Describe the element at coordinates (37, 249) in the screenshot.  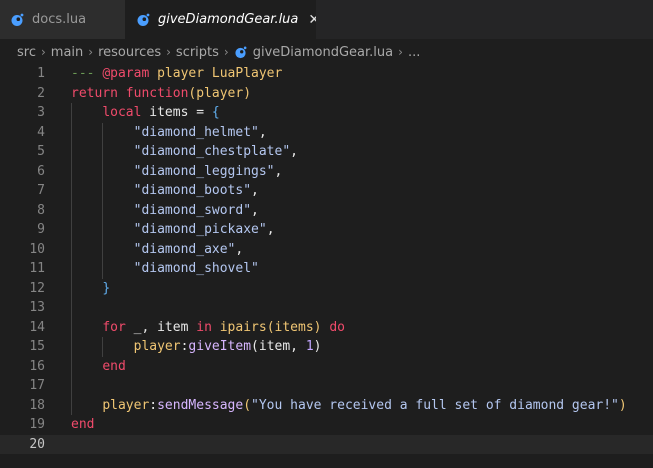
I see `line-number: 10` at that location.